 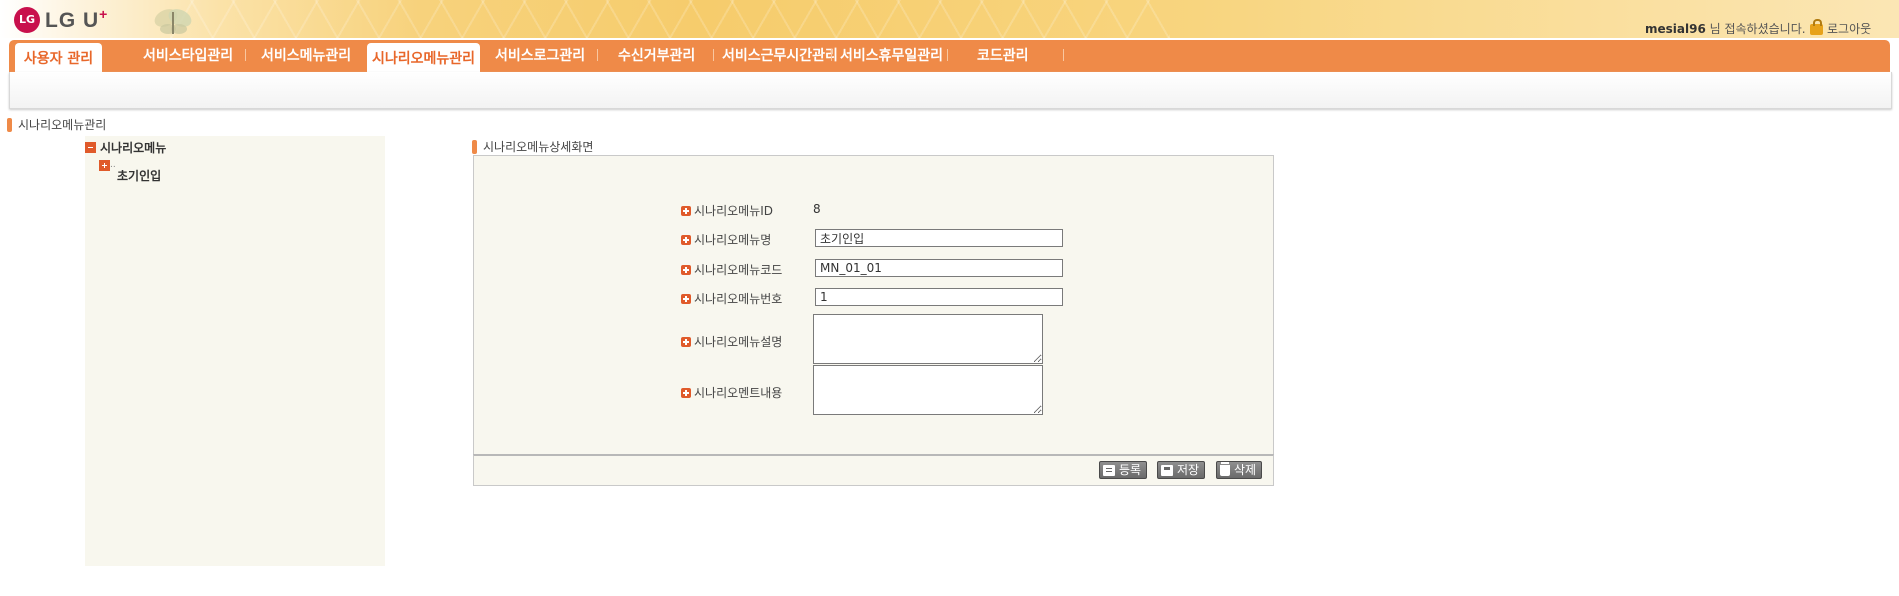 I want to click on user-id: mesial96, so click(x=1675, y=29).